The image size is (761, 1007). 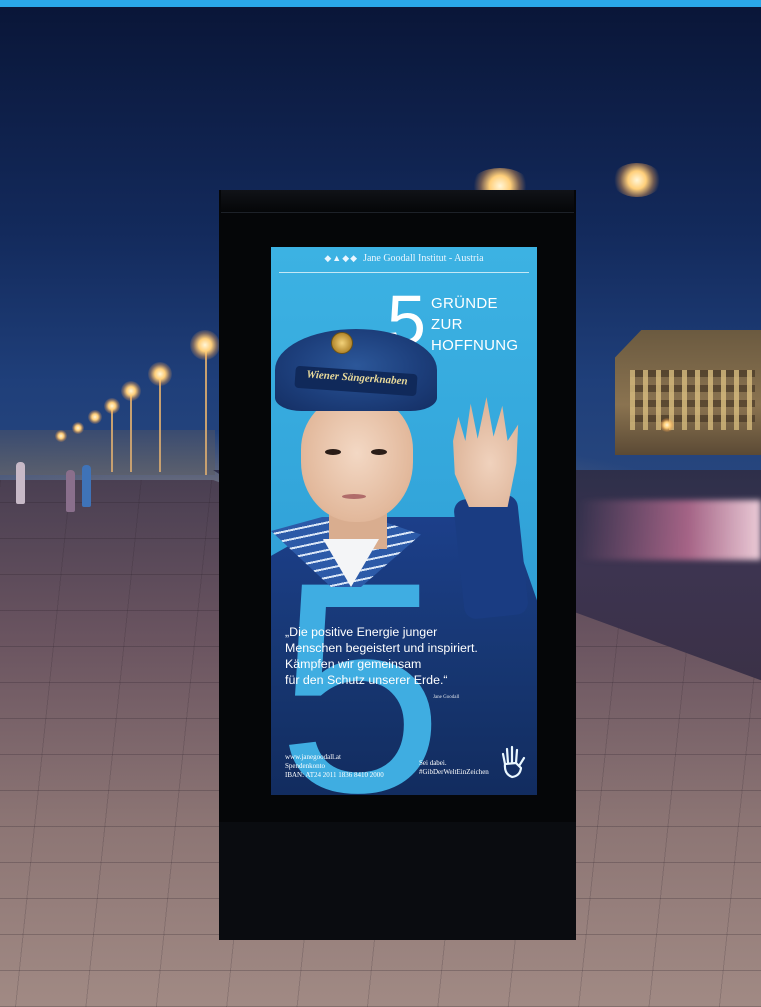 What do you see at coordinates (447, 324) in the screenshot?
I see `headline-line-2: ZUR` at bounding box center [447, 324].